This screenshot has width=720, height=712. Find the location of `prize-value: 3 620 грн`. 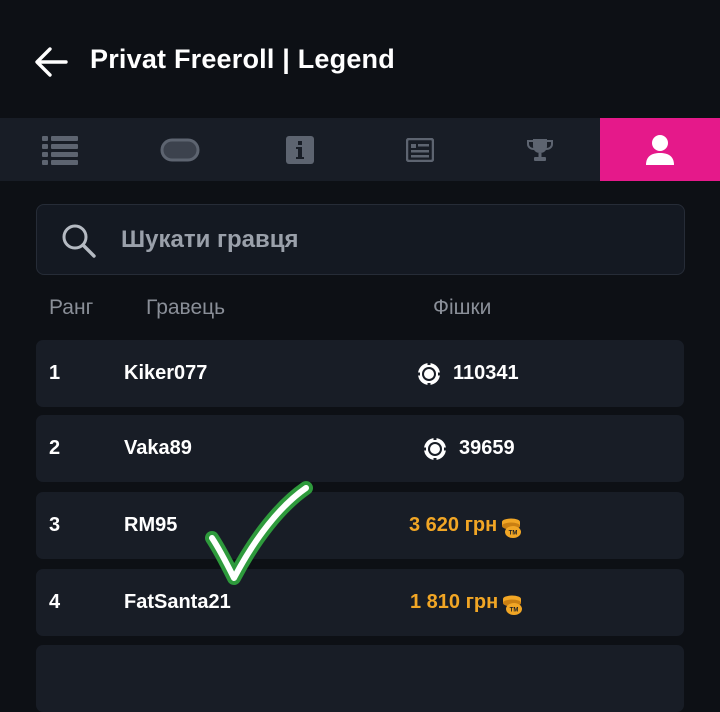

prize-value: 3 620 грн is located at coordinates (453, 525).